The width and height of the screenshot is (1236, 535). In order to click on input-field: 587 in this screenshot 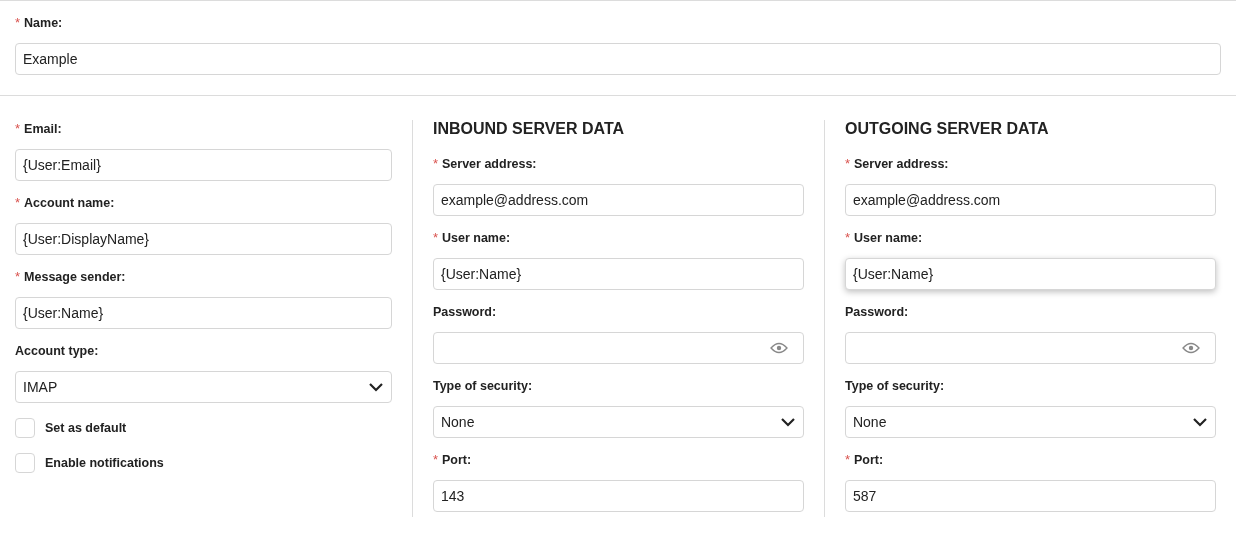, I will do `click(1030, 496)`.